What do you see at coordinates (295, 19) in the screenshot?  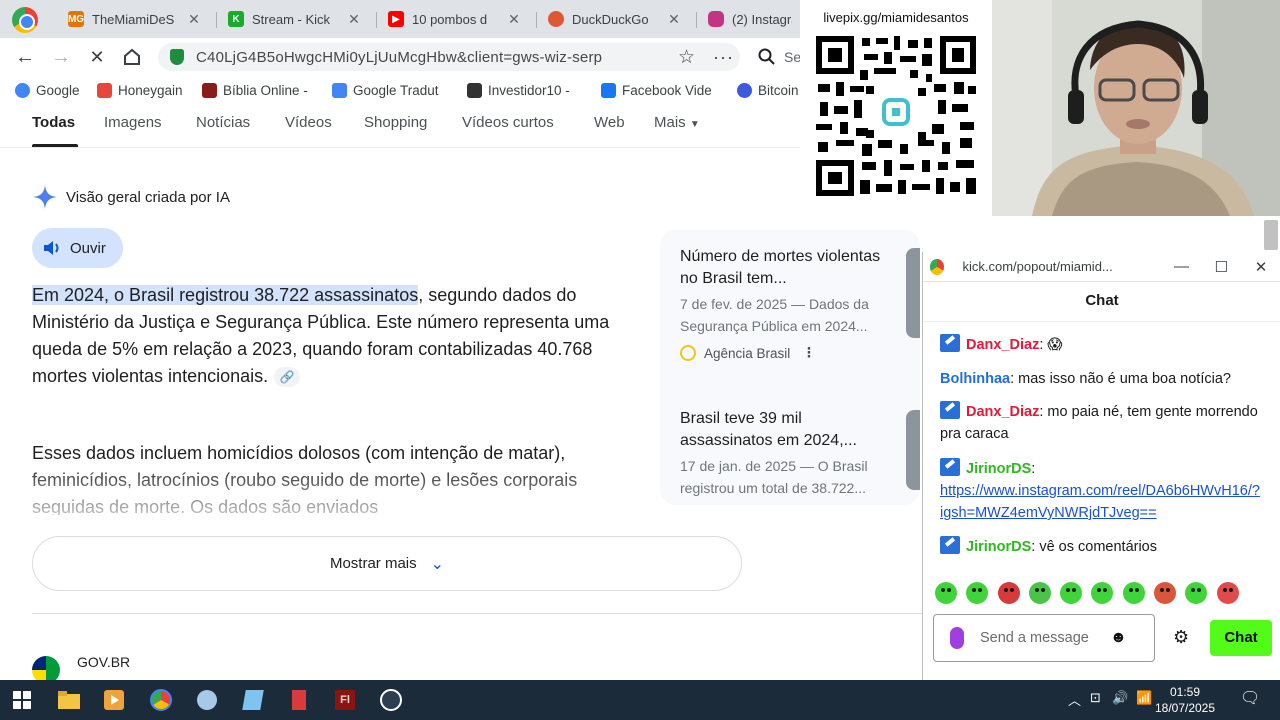 I see `tab-stream-kick: K Stream - Kick ✕` at bounding box center [295, 19].